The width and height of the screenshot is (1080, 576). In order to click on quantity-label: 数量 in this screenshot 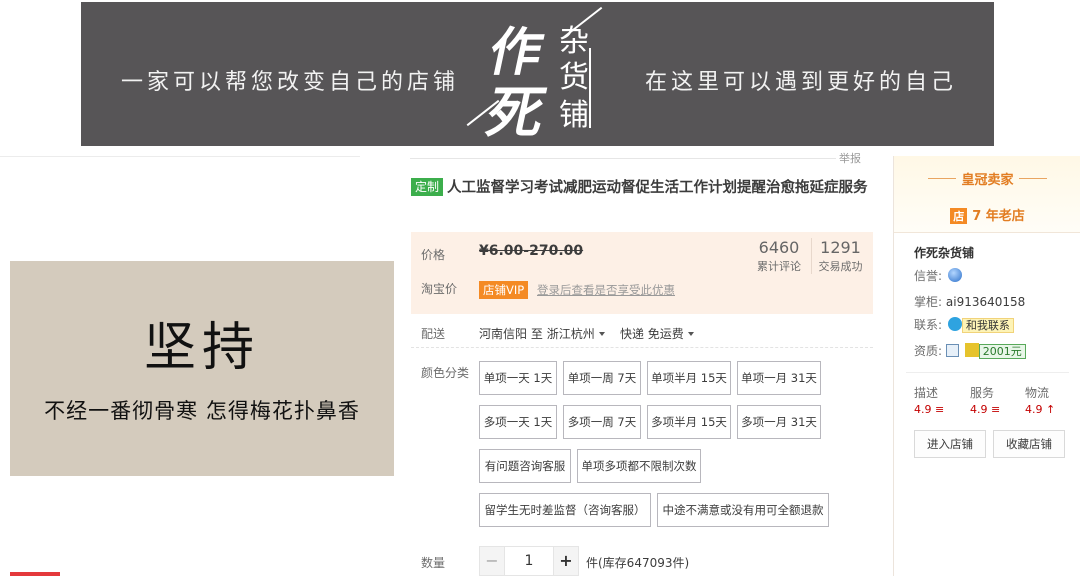, I will do `click(433, 563)`.